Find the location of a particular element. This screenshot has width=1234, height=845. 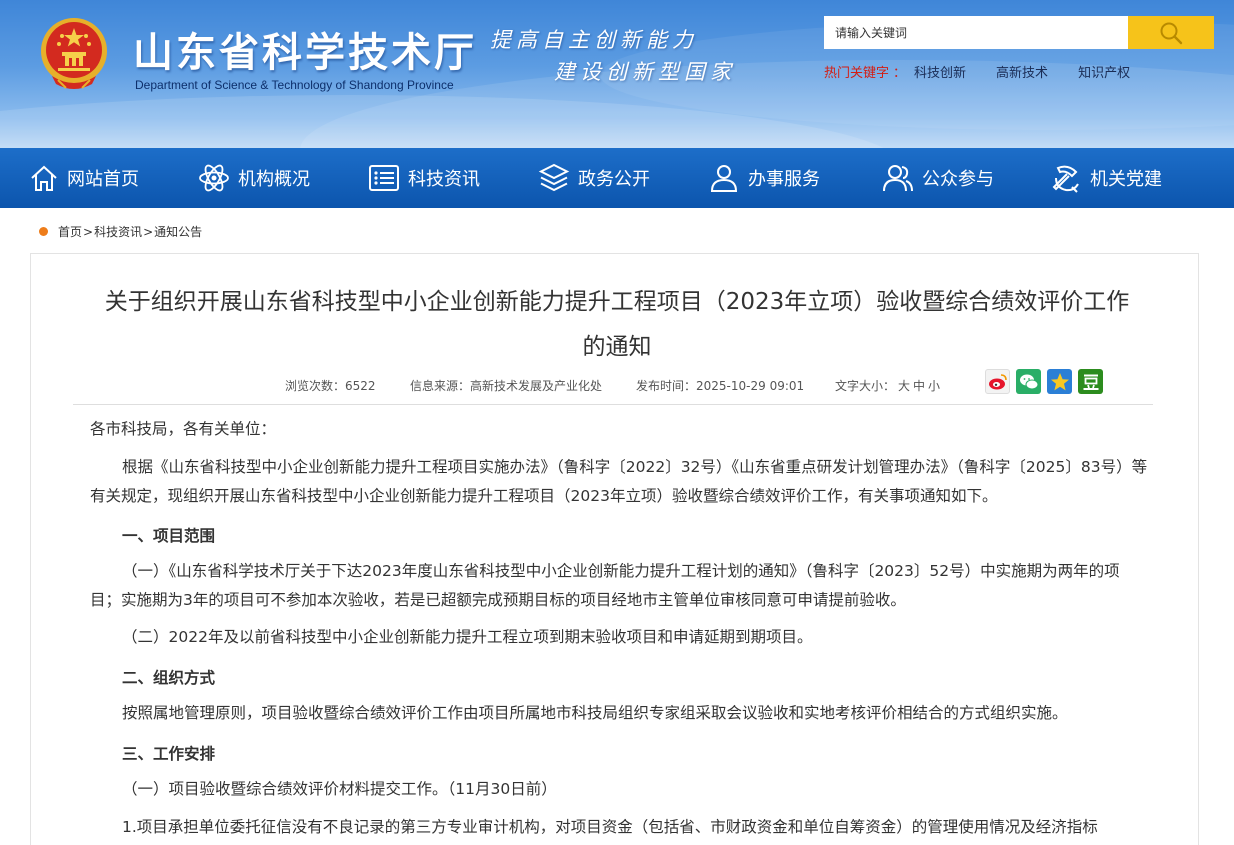

nav-item-label: 办事服务 is located at coordinates (784, 179).